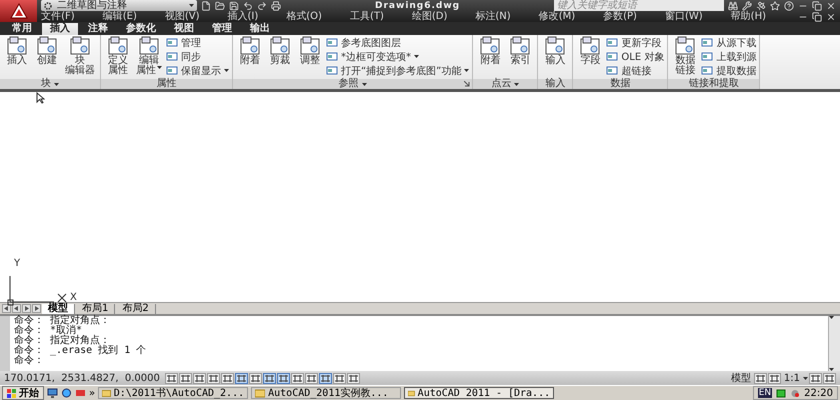 This screenshot has height=400, width=840. Describe the element at coordinates (728, 56) in the screenshot. I see `ribbon-small-button: 上载到源` at that location.